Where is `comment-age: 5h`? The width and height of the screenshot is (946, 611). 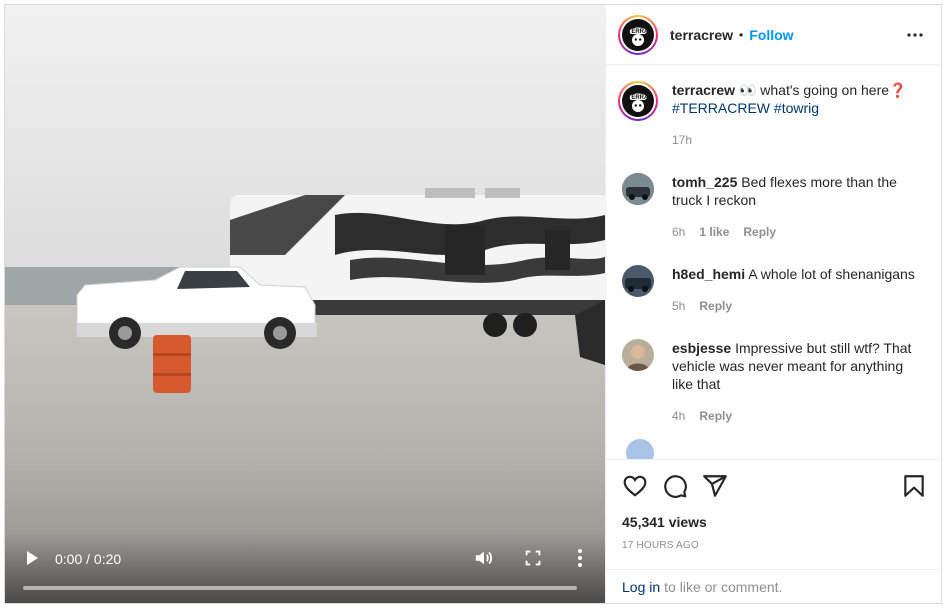
comment-age: 5h is located at coordinates (679, 306).